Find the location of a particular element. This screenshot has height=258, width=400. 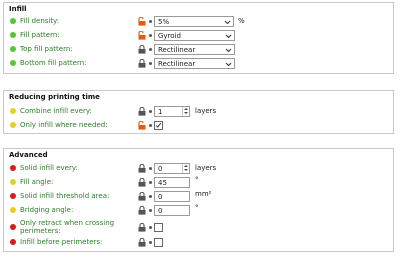

fill-density-unit: % is located at coordinates (241, 21).